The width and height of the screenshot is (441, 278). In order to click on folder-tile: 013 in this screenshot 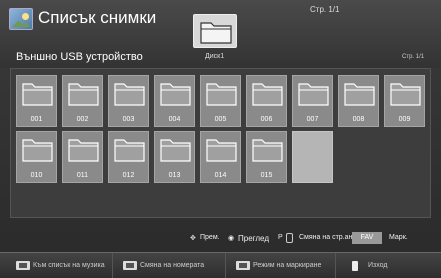, I will do `click(174, 157)`.